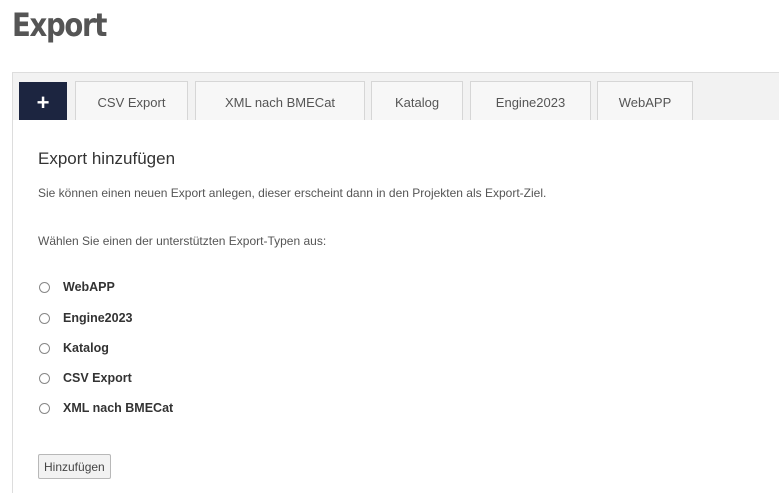 The image size is (779, 493). I want to click on tab-label: CSV Export, so click(131, 102).